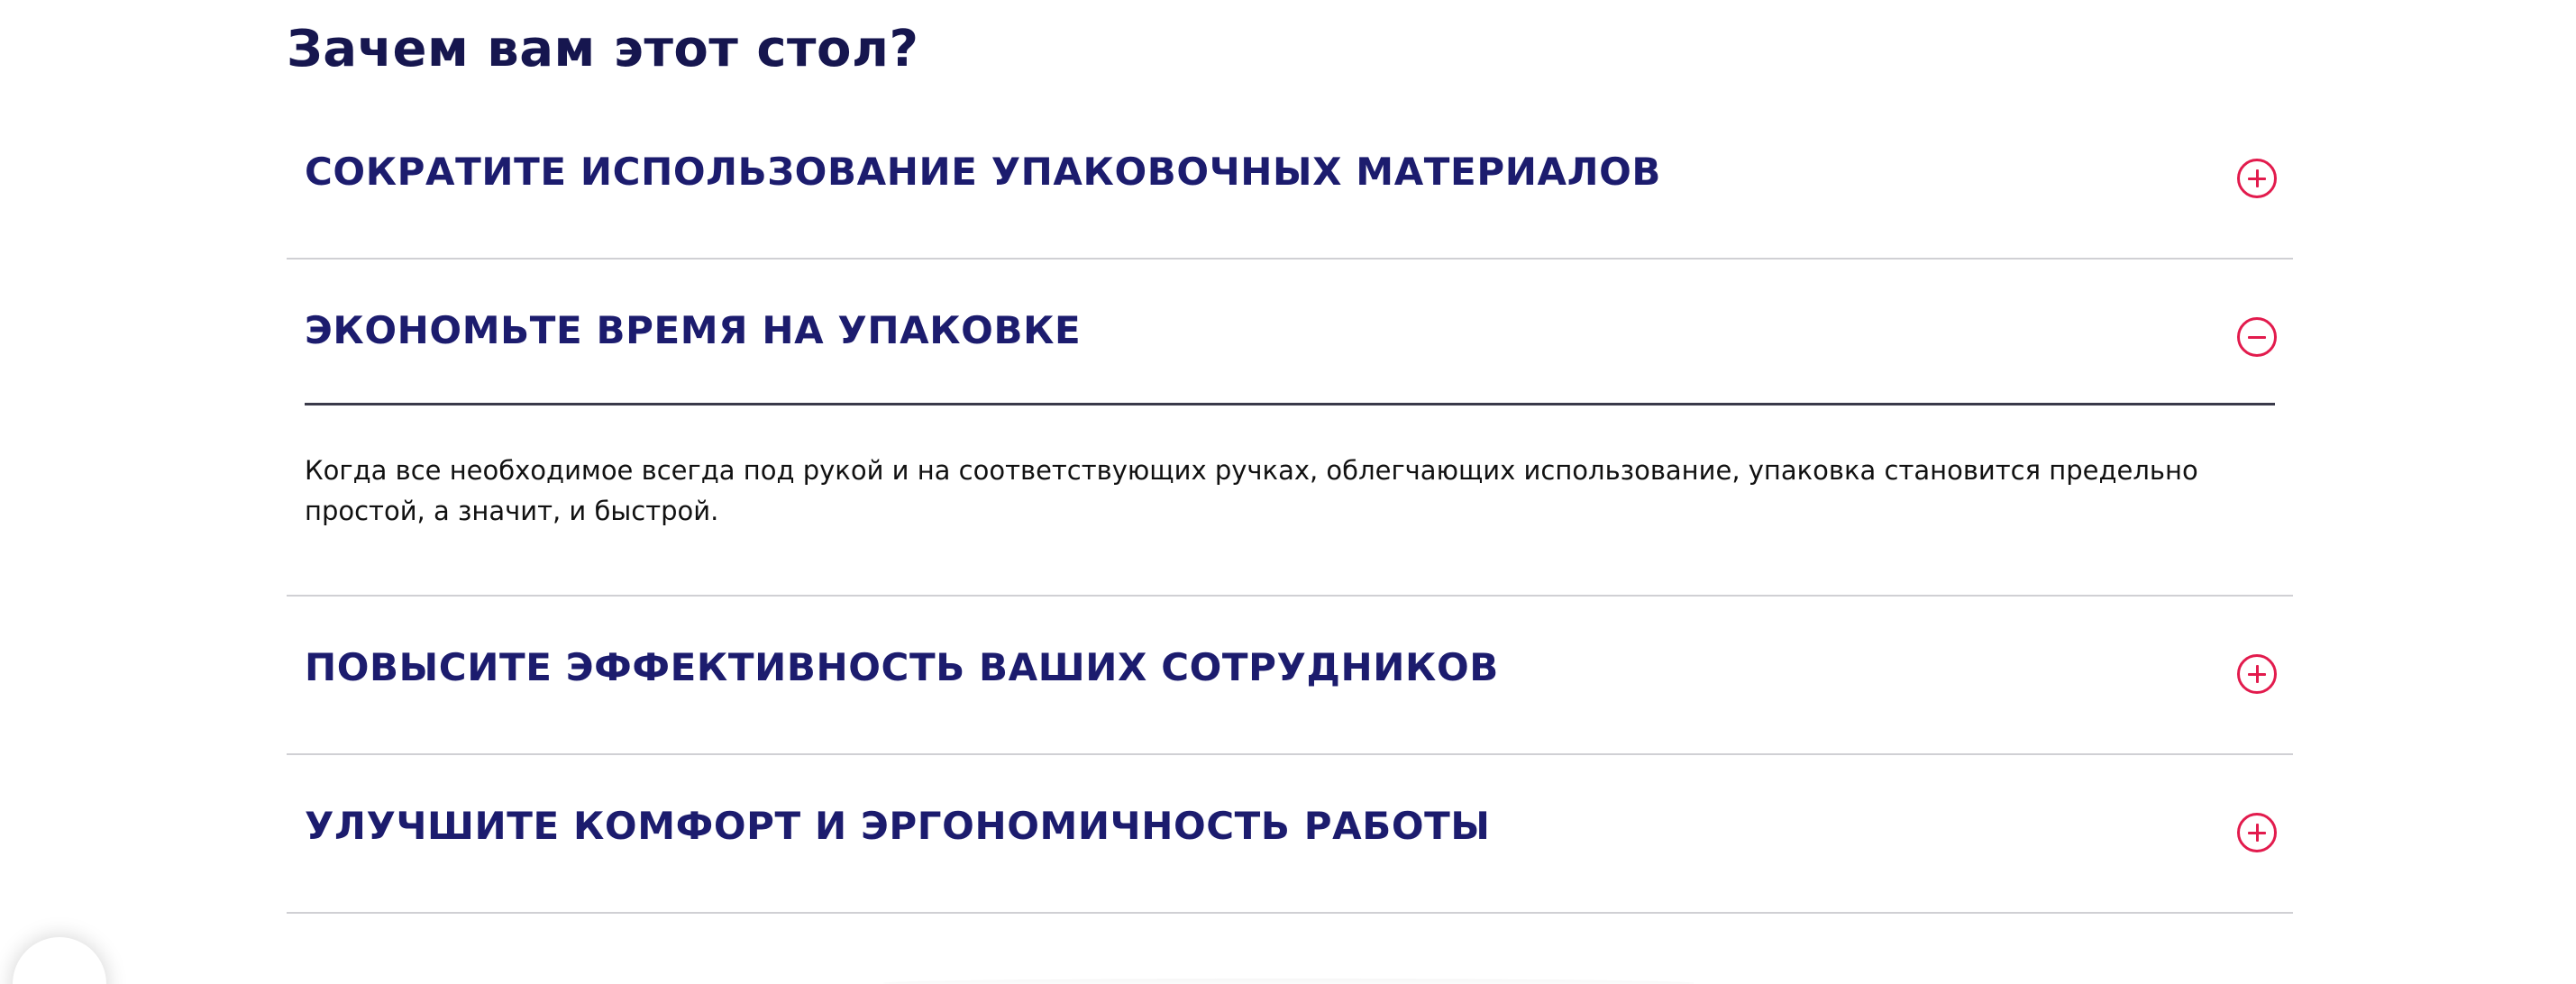 The width and height of the screenshot is (2576, 984). Describe the element at coordinates (1290, 332) in the screenshot. I see `accordion-header: ЭКОНОМЬТЕ ВРЕМЯ НА УПАКОВКЕ` at that location.